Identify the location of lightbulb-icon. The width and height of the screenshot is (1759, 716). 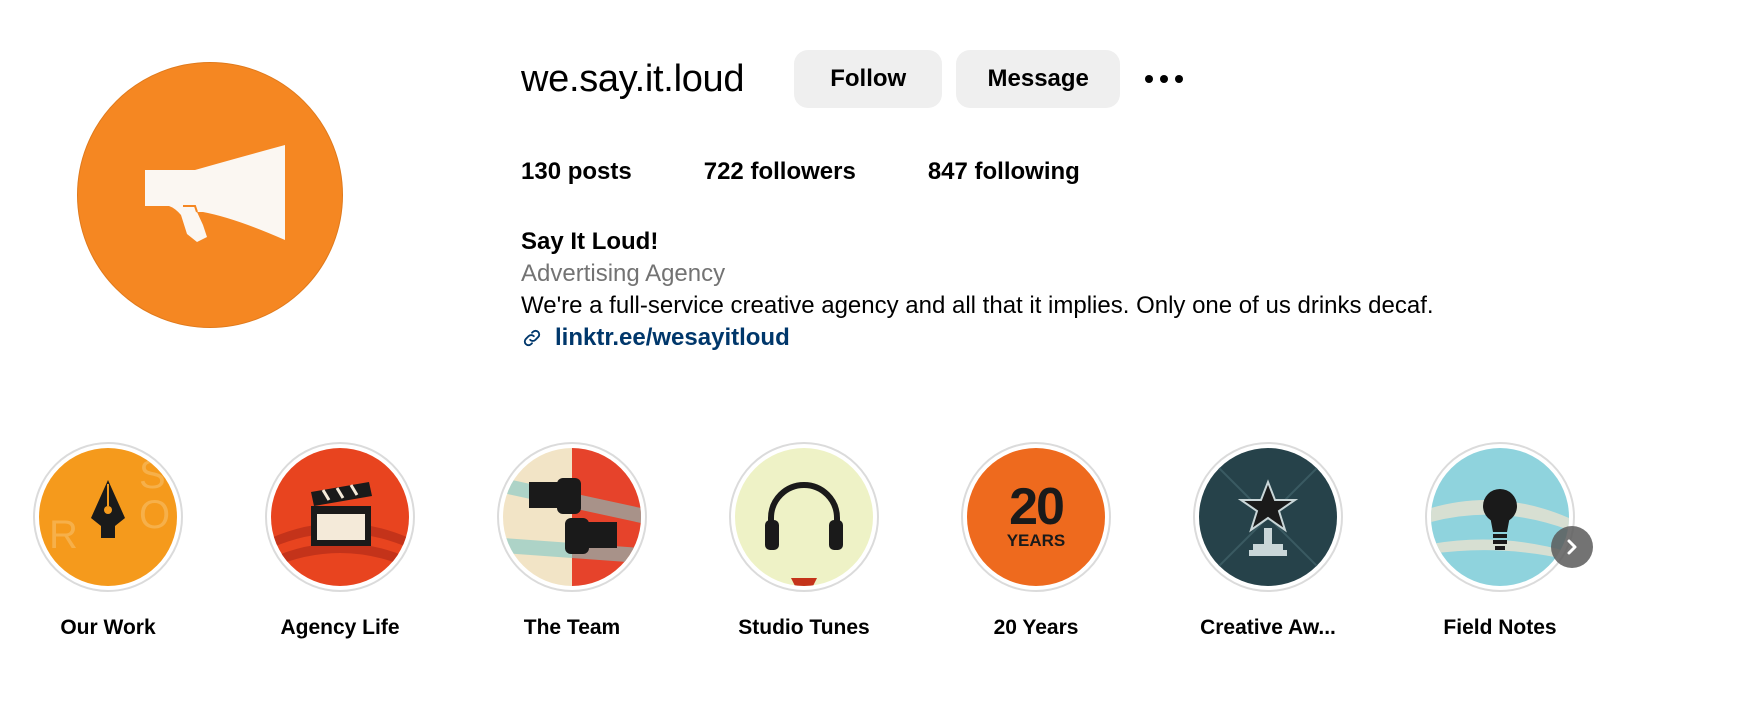
(1500, 524).